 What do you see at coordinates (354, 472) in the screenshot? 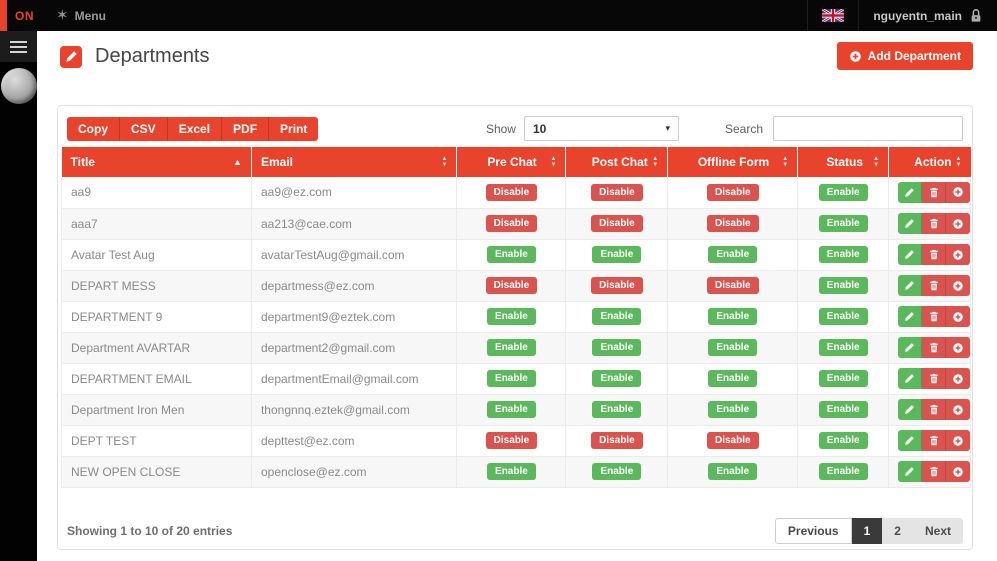
I see `cell-email: openclose@ez.com` at bounding box center [354, 472].